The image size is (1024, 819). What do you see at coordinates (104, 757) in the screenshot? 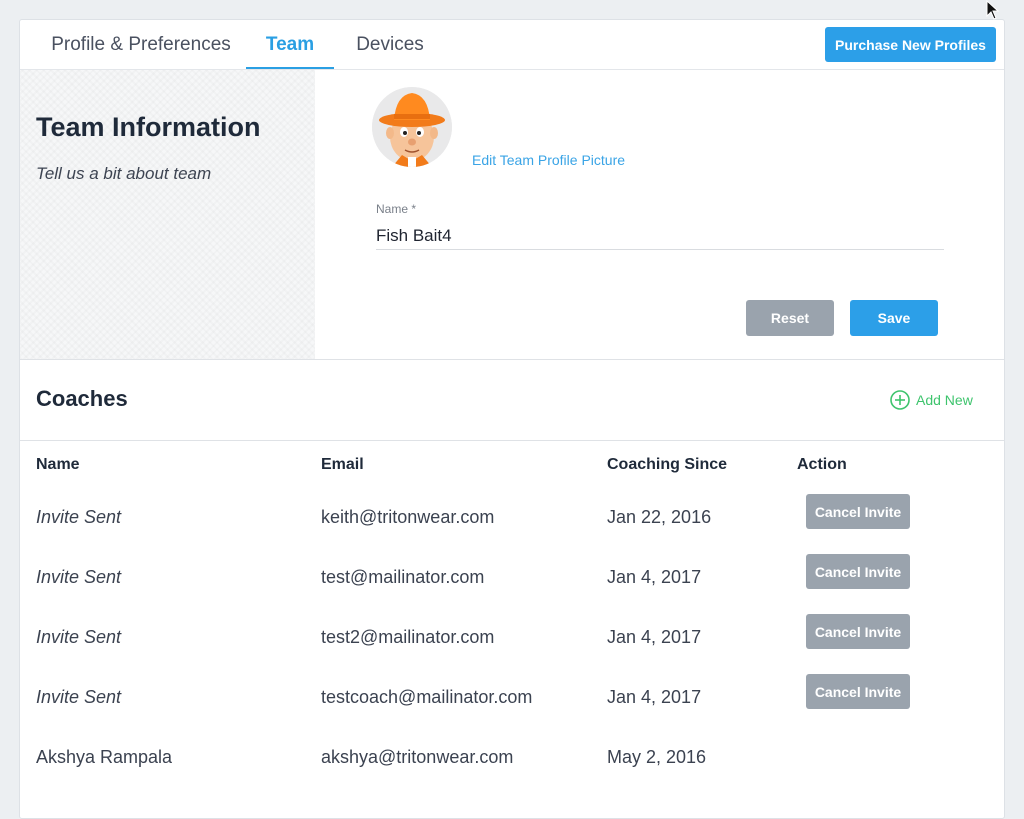
I see `coach-name: Akshya Rampala` at bounding box center [104, 757].